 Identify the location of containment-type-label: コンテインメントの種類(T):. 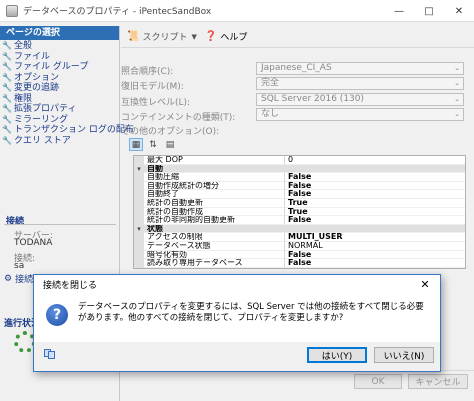
(178, 118).